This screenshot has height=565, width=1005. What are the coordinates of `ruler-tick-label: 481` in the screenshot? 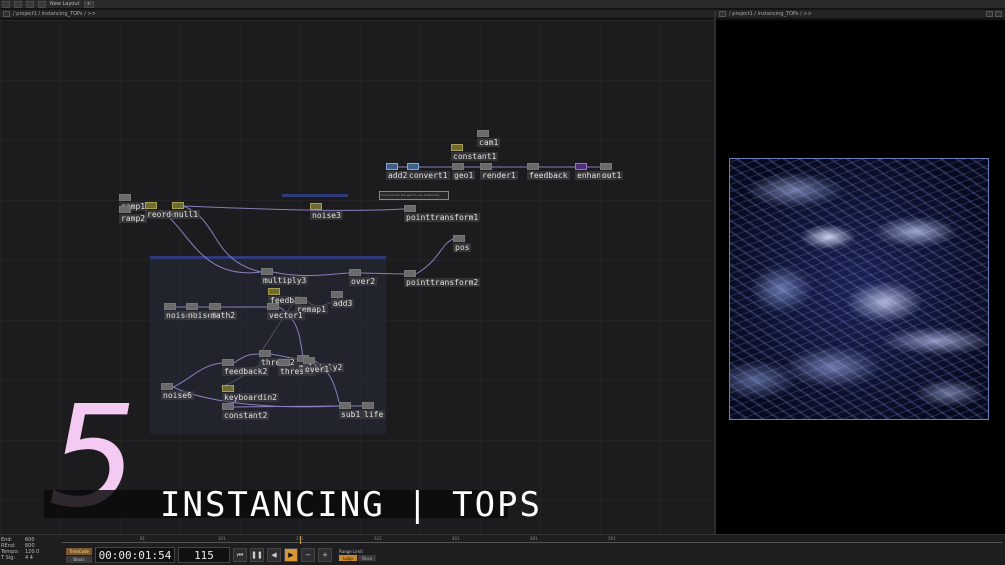 It's located at (534, 538).